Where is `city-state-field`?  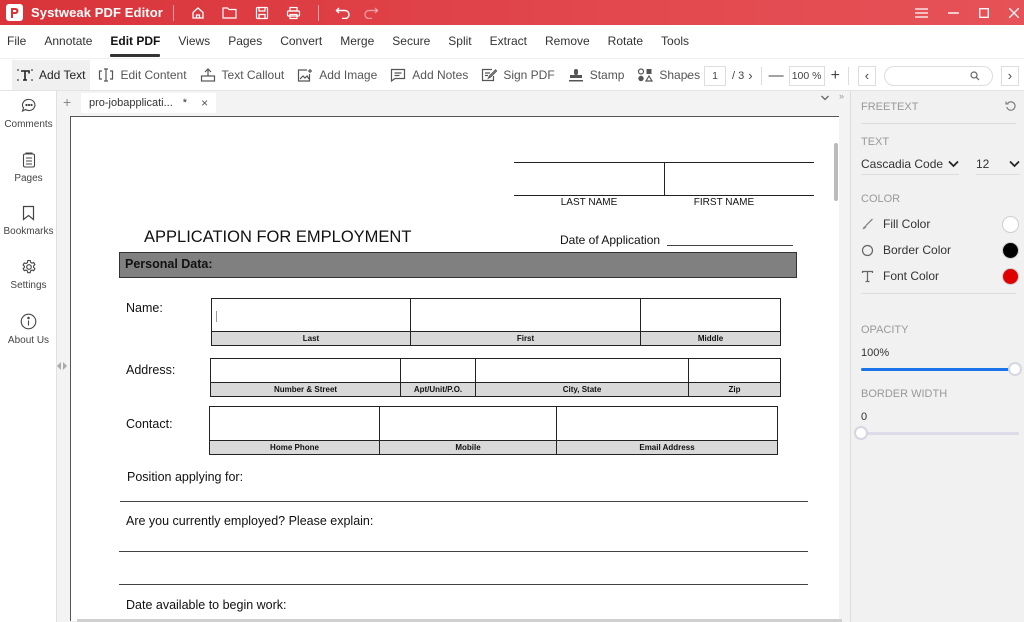
city-state-field is located at coordinates (581, 370).